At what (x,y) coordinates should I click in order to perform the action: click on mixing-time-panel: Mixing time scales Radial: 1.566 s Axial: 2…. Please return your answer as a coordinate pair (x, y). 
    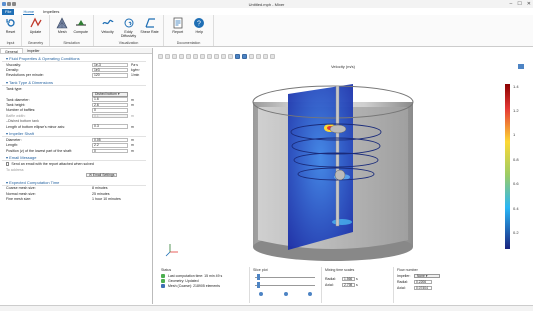
    Looking at the image, I should click on (358, 285).